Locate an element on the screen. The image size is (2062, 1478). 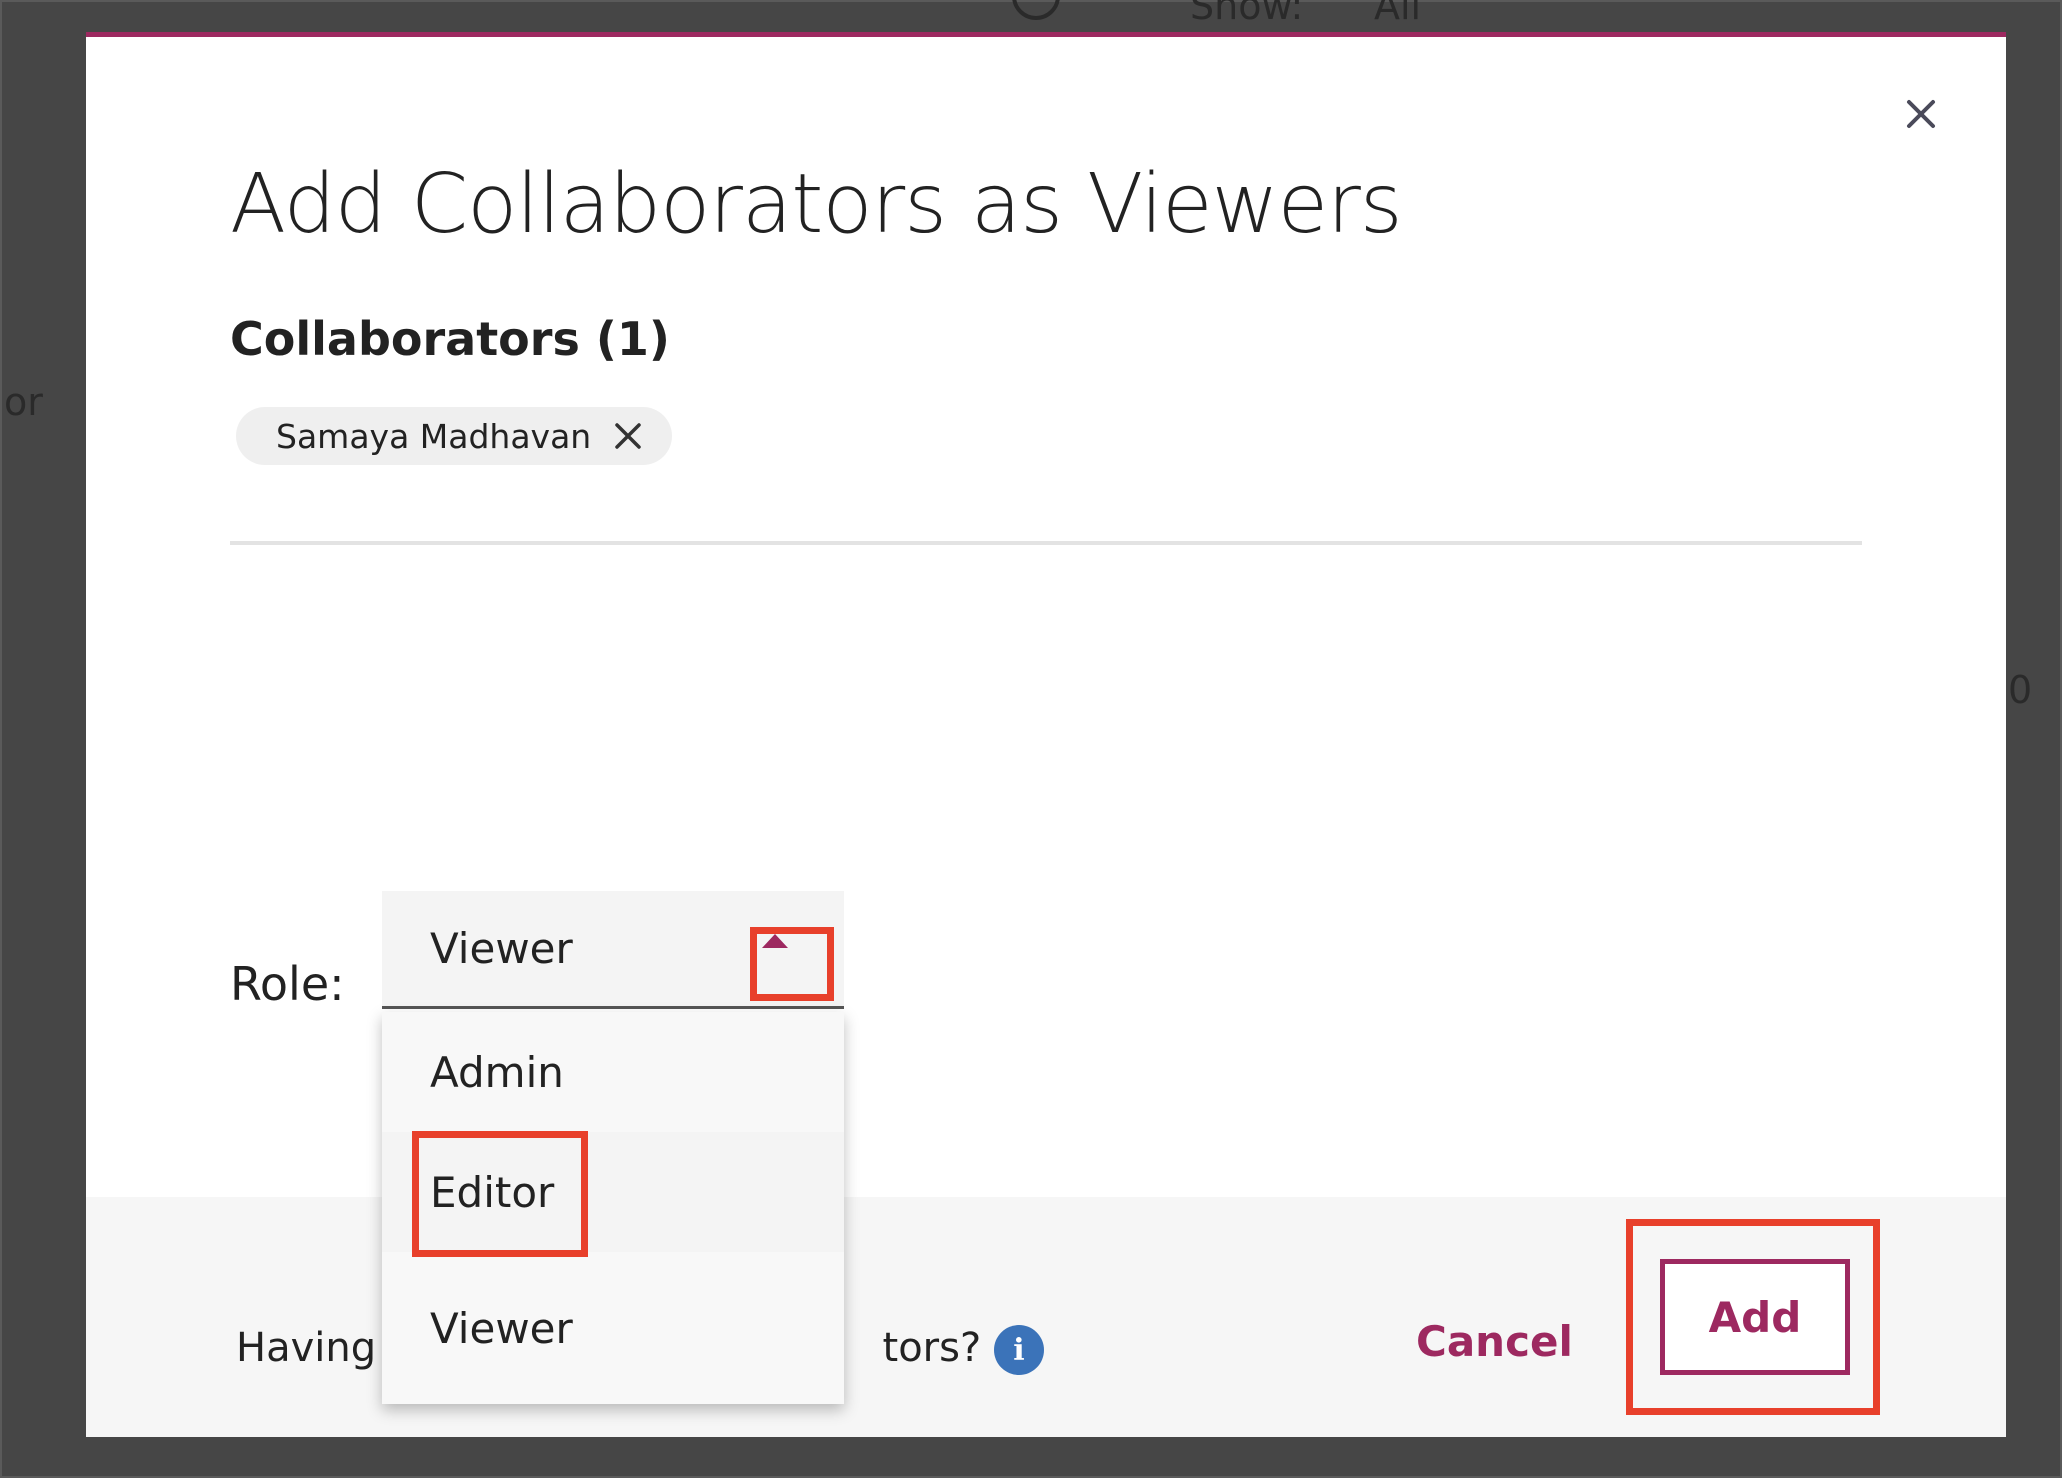
role-option-admin: Admin is located at coordinates (613, 1072).